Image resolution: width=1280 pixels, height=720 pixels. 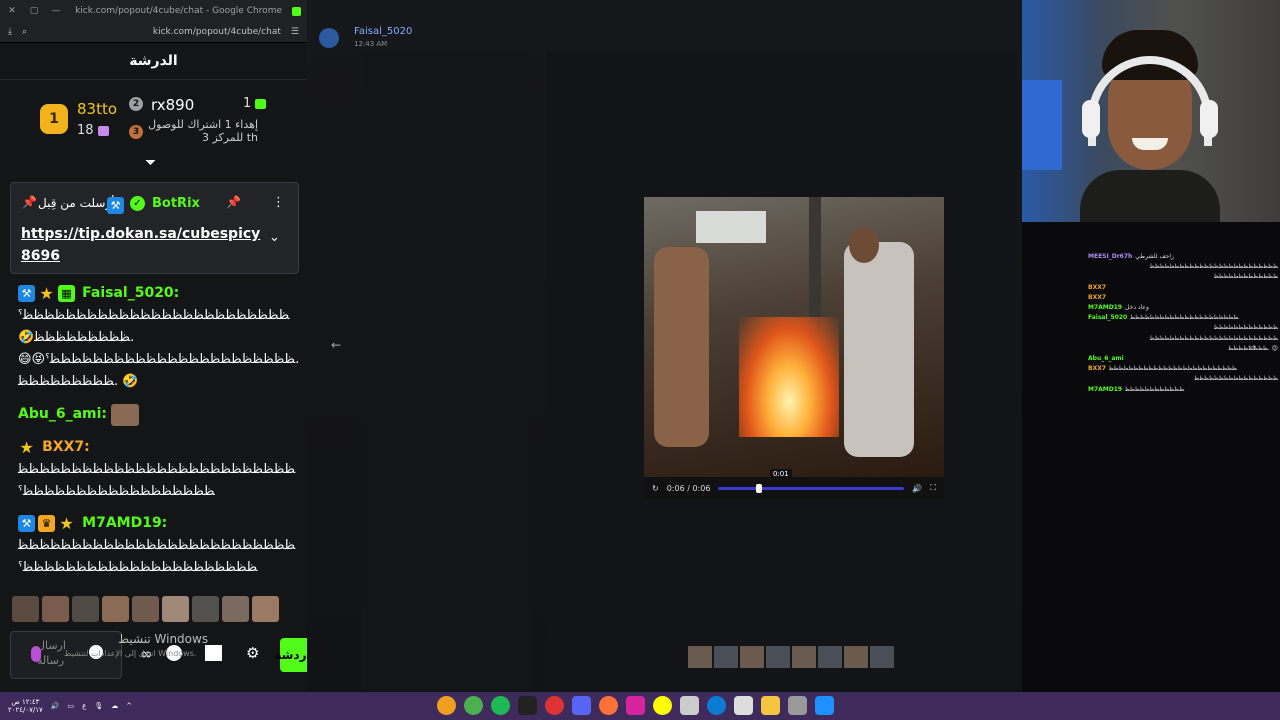 What do you see at coordinates (98, 706) in the screenshot?
I see `microphone-icon: 🎙` at bounding box center [98, 706].